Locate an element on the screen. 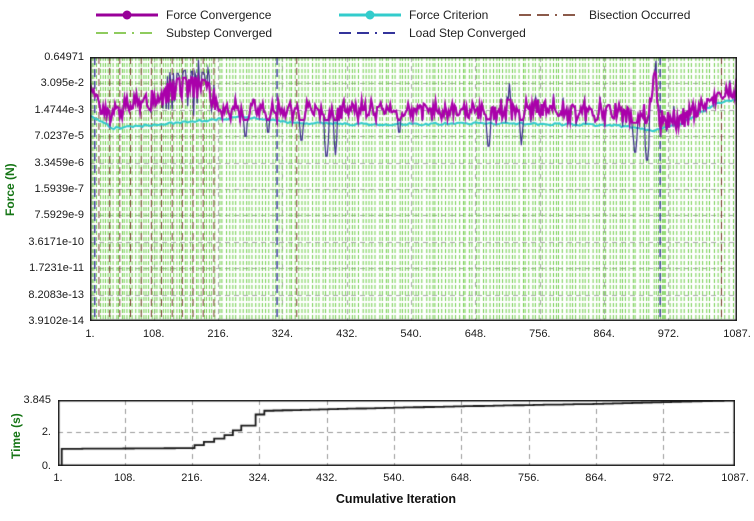 The image size is (754, 521). time-xtick-label: 1087. is located at coordinates (735, 478).